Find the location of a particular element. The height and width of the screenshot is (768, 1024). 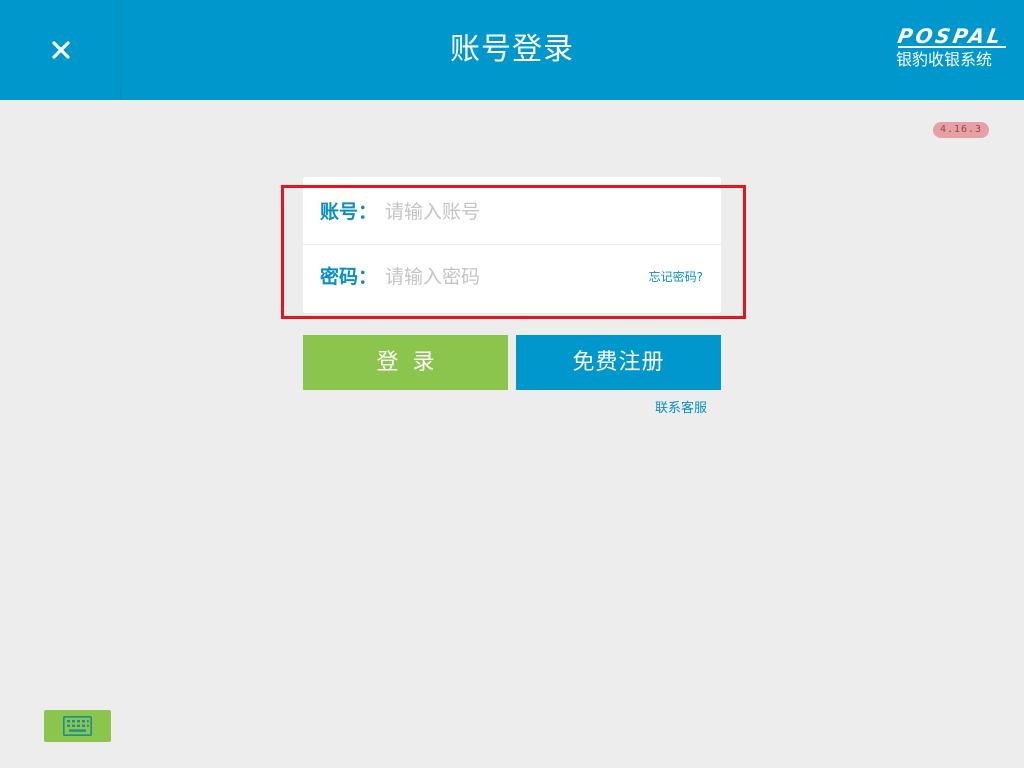

account-input is located at coordinates (510, 212).